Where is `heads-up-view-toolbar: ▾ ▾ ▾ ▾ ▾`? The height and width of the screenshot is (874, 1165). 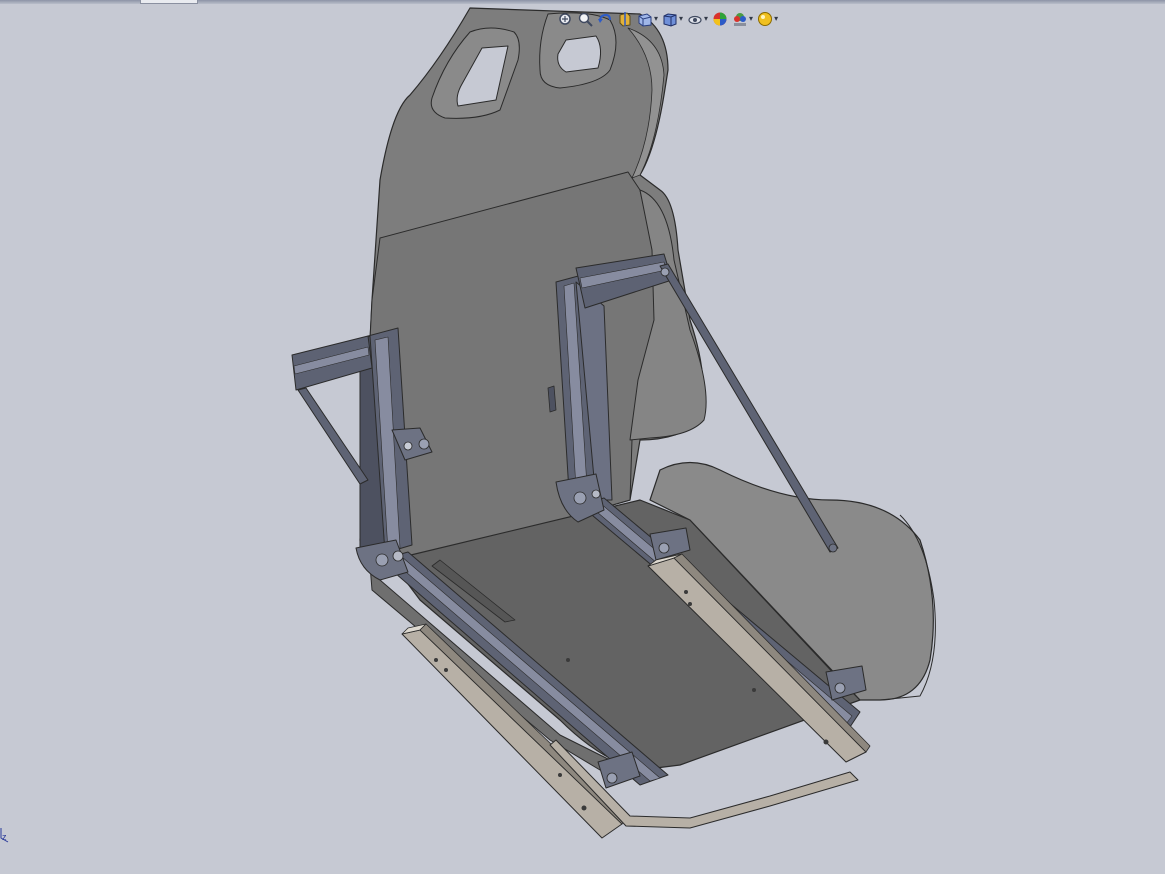 heads-up-view-toolbar: ▾ ▾ ▾ ▾ ▾ is located at coordinates (667, 19).